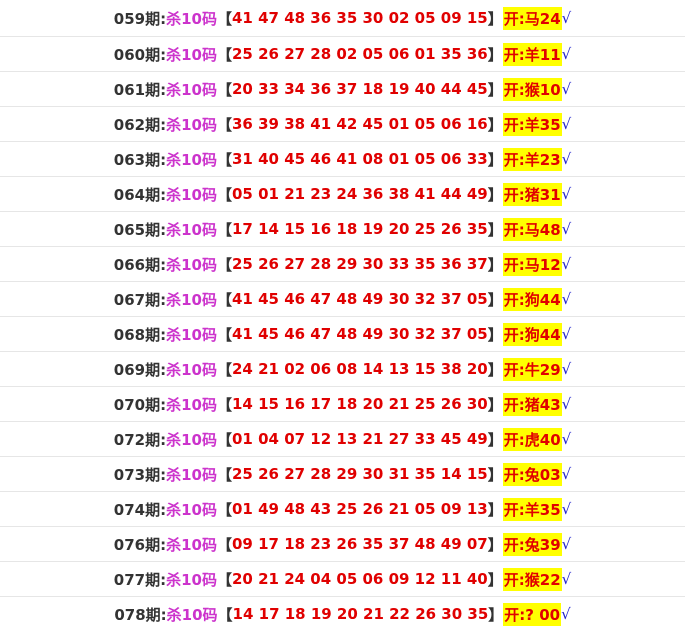 This screenshot has width=685, height=627. Describe the element at coordinates (140, 369) in the screenshot. I see `period-label: 069期:` at that location.